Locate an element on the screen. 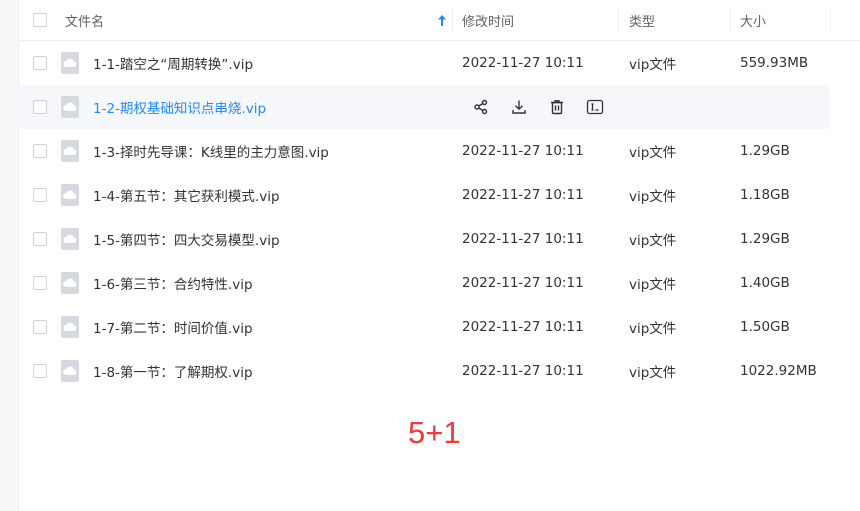 The height and width of the screenshot is (511, 860). share-icon is located at coordinates (481, 107).